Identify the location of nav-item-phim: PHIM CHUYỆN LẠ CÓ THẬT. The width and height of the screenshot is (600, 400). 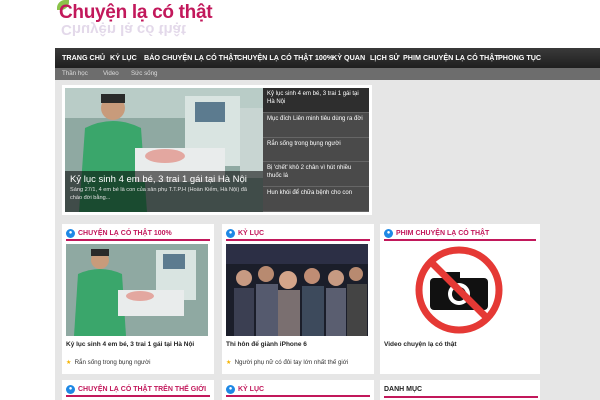
(451, 58).